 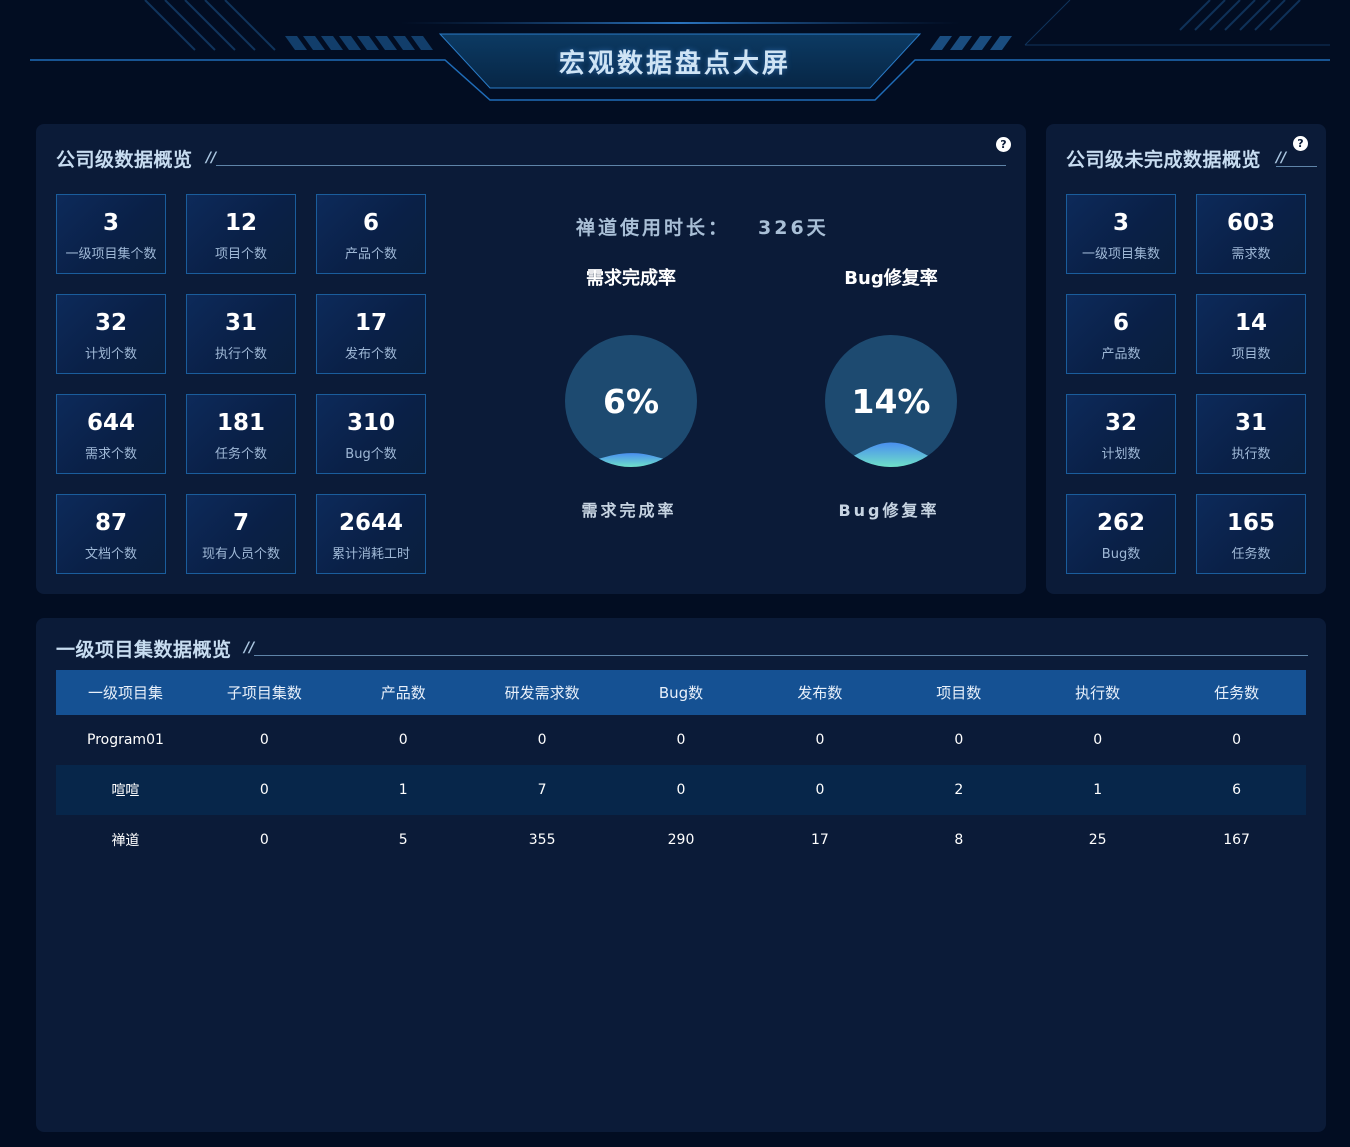 I want to click on stat-label: 产品数, so click(x=1121, y=354).